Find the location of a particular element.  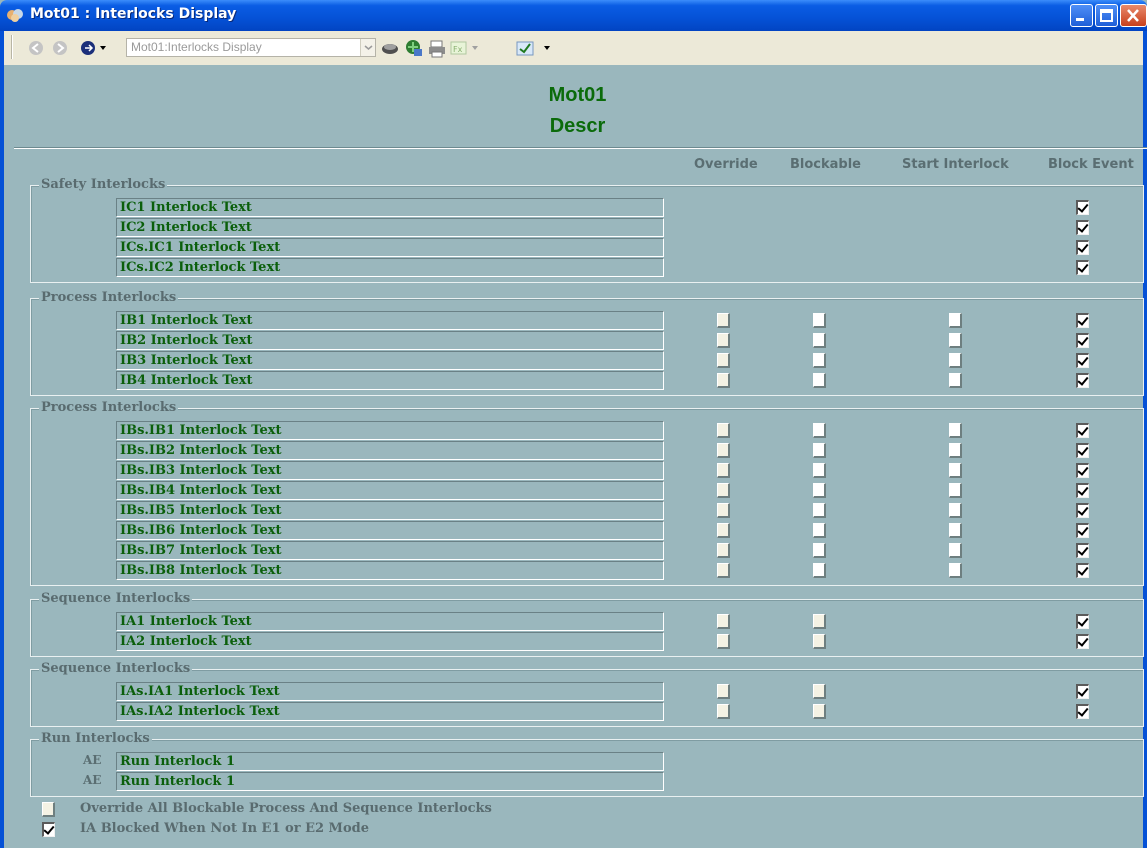

library-icon is located at coordinates (390, 48).